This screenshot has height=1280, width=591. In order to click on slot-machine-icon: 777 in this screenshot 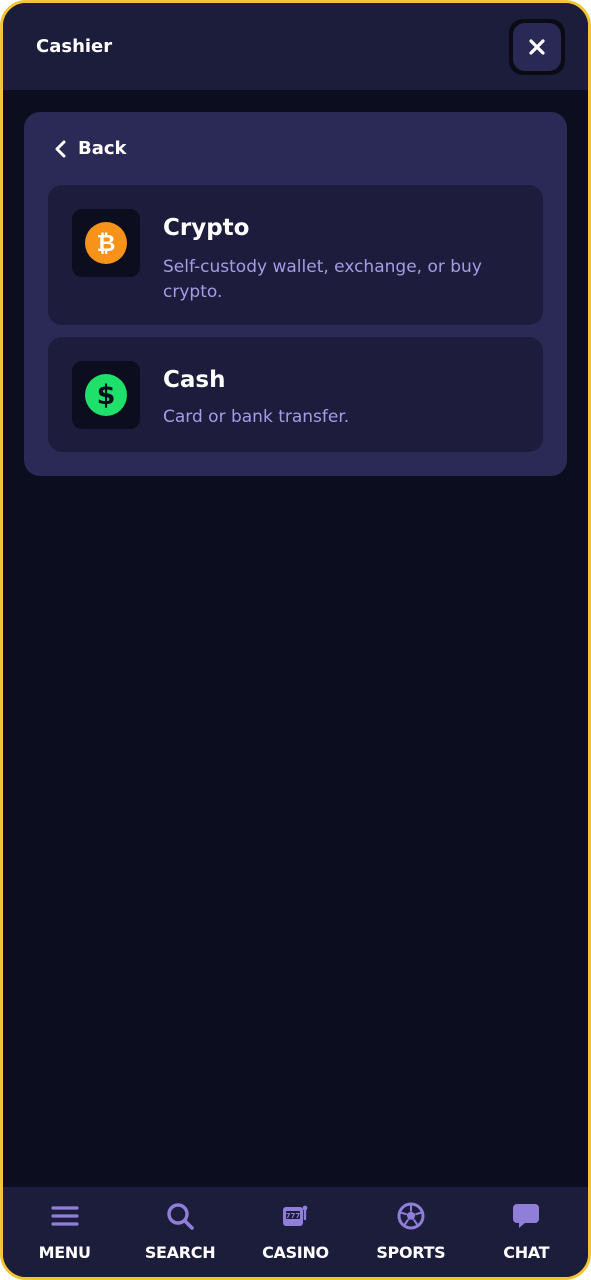, I will do `click(295, 1215)`.